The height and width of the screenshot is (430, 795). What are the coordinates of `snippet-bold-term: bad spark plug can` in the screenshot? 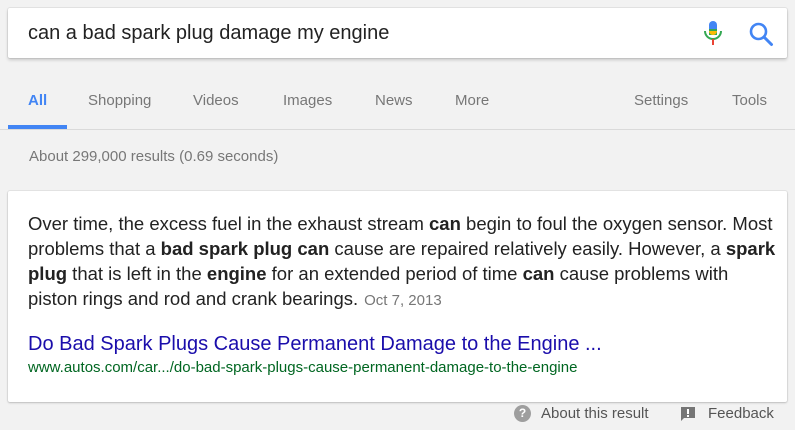 It's located at (245, 248).